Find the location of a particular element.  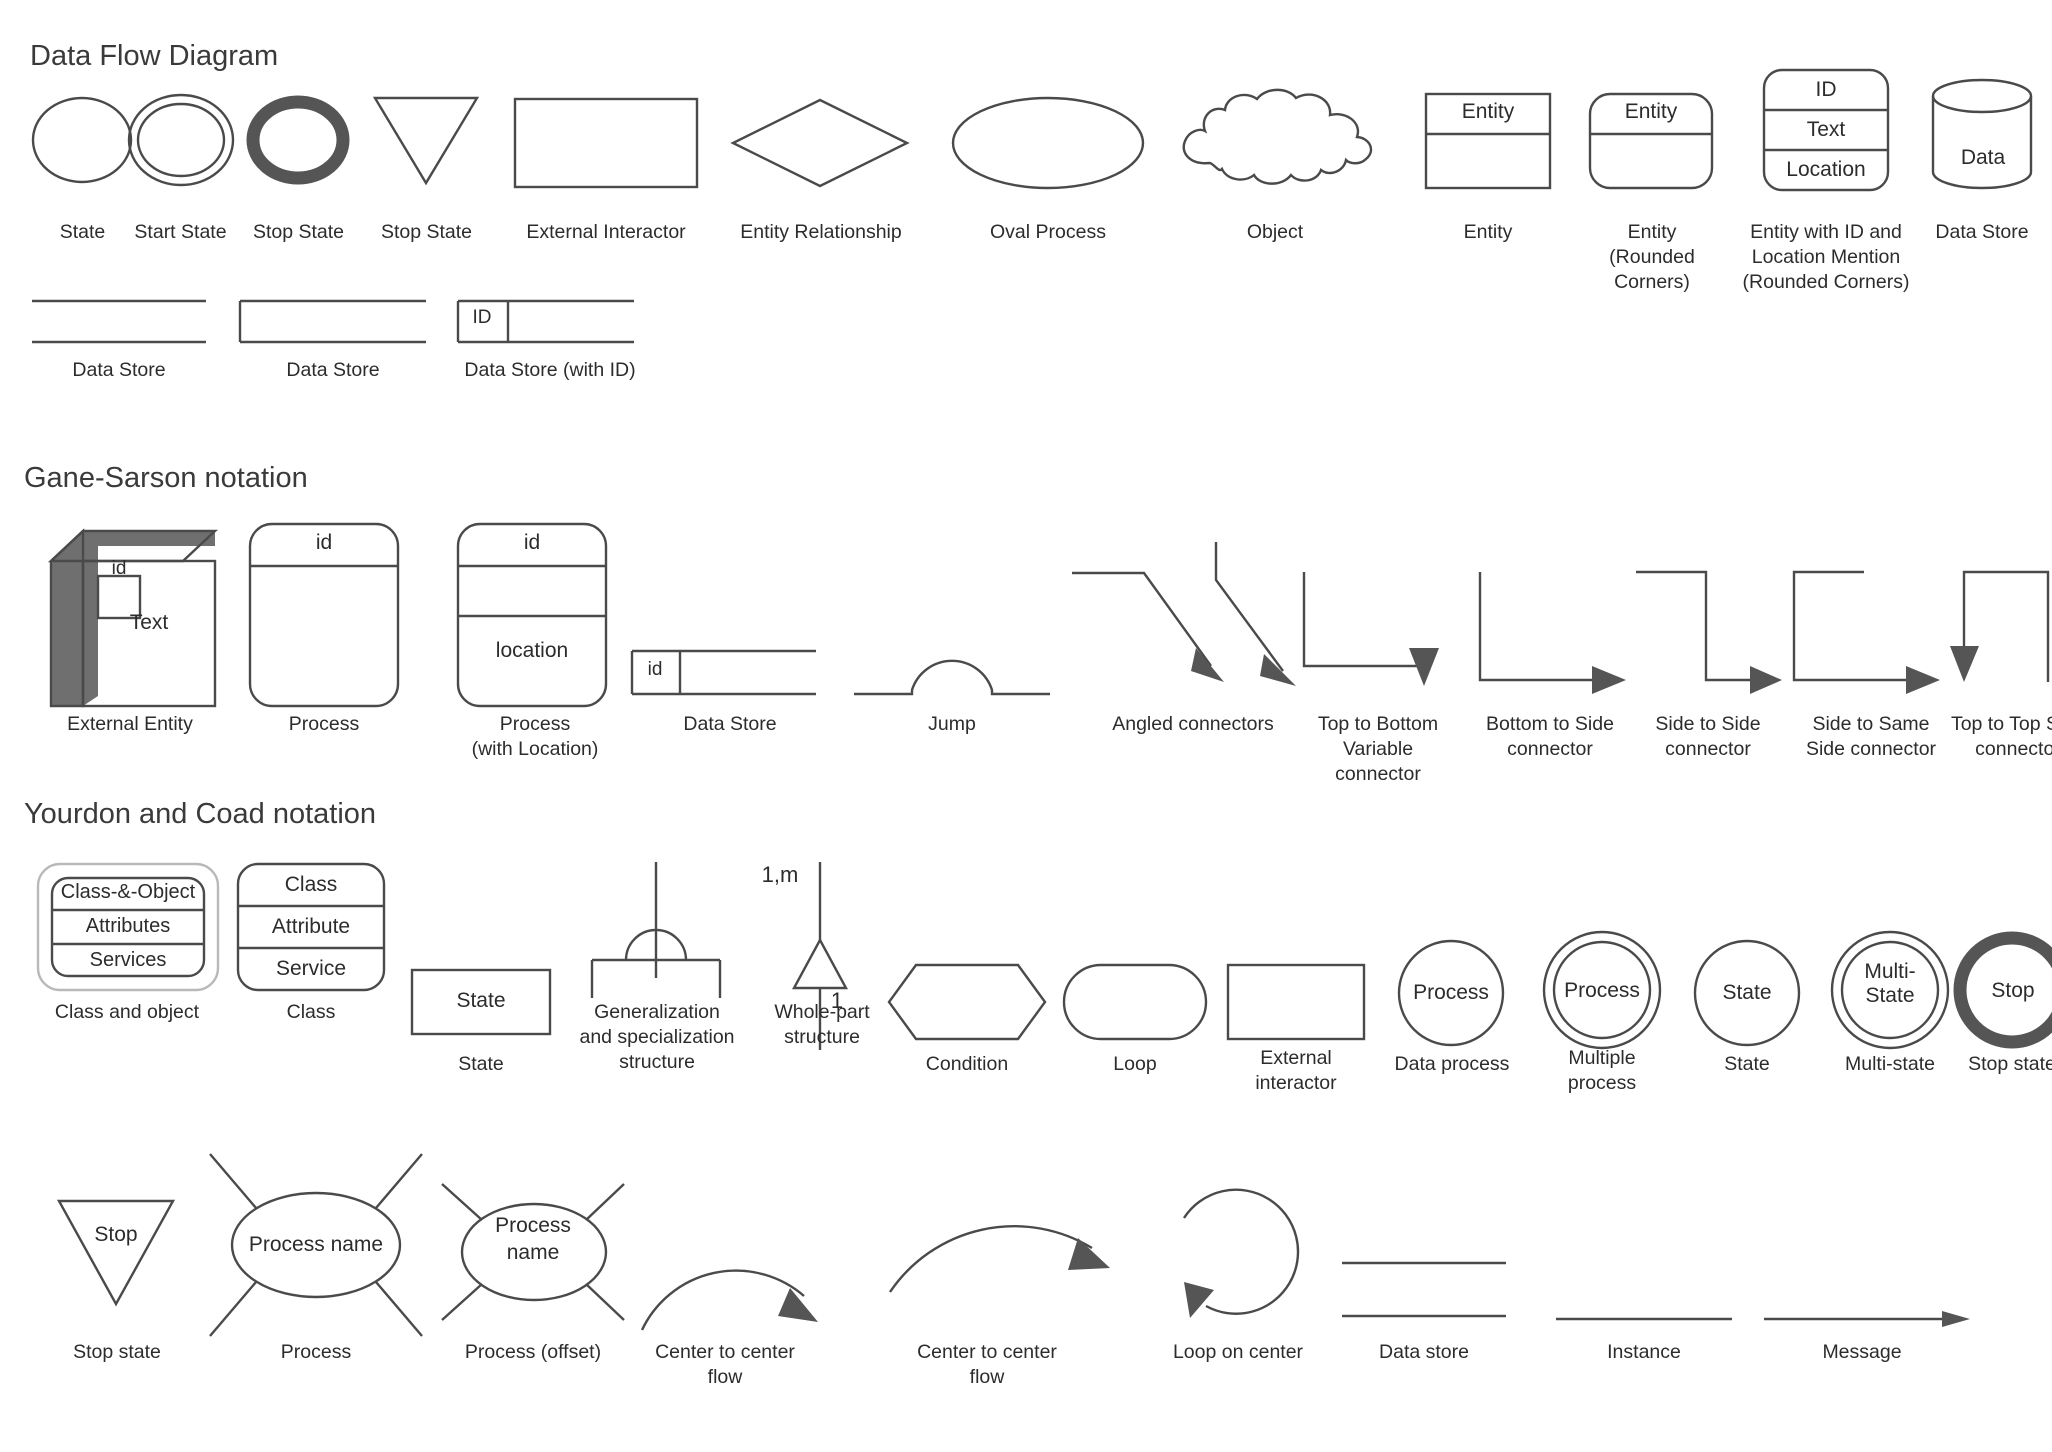

shape-loop-on-center is located at coordinates (1232, 1248).